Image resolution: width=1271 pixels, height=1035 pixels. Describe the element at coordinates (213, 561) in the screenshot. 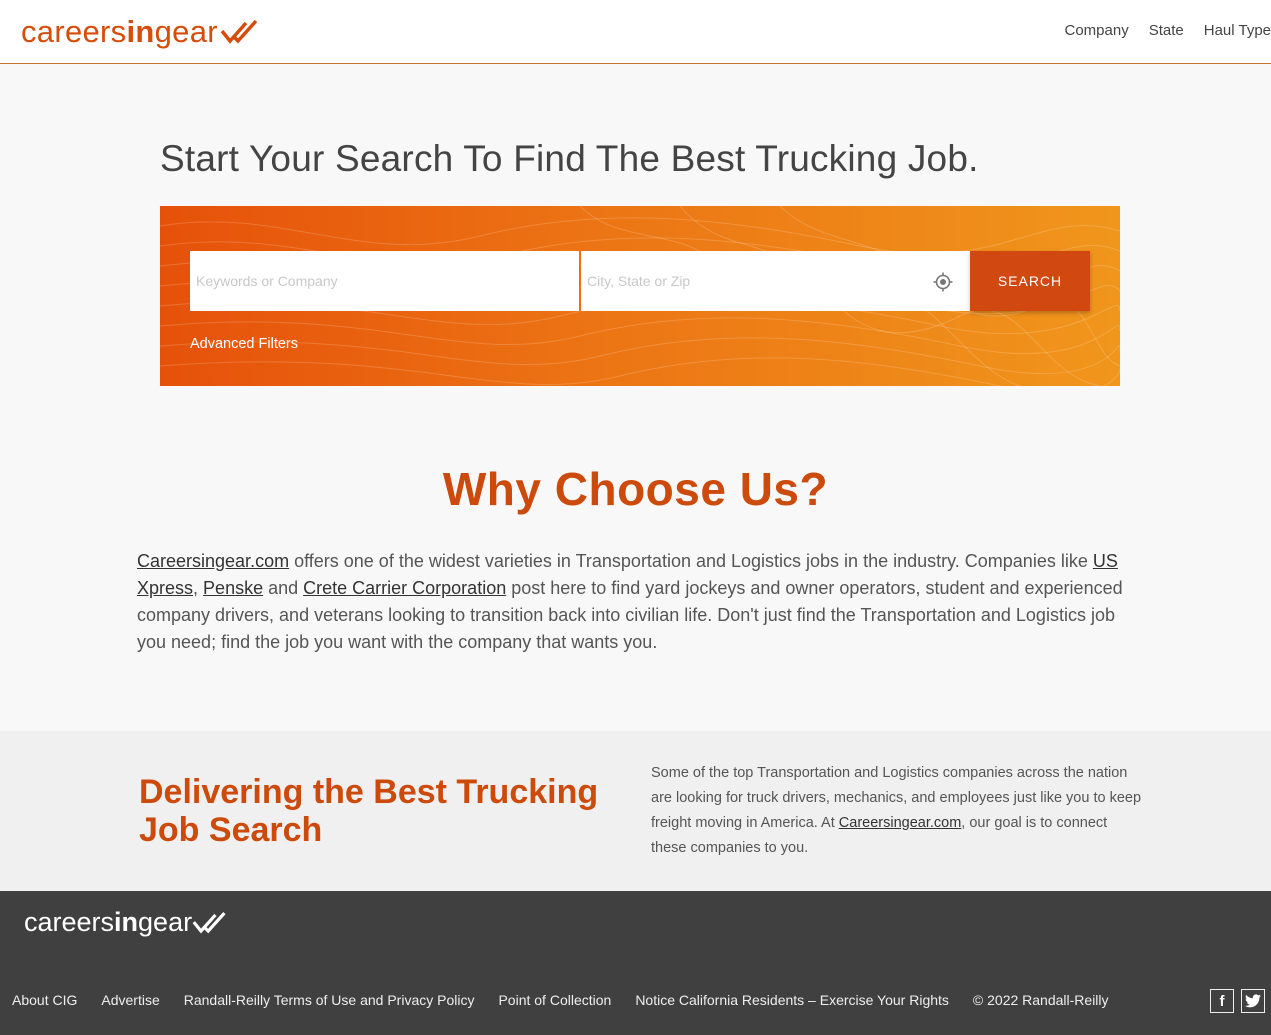

I see `careersingear-link: Careersingear.com` at that location.